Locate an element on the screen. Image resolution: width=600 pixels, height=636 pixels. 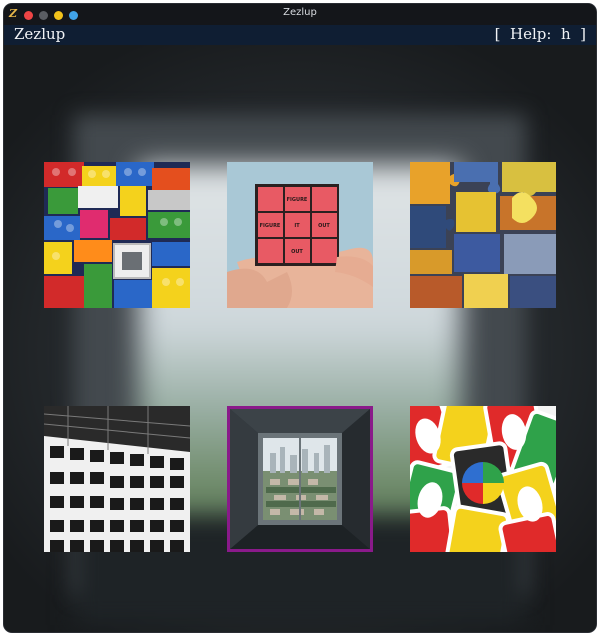
puzzle-tile-window is located at coordinates (300, 479).